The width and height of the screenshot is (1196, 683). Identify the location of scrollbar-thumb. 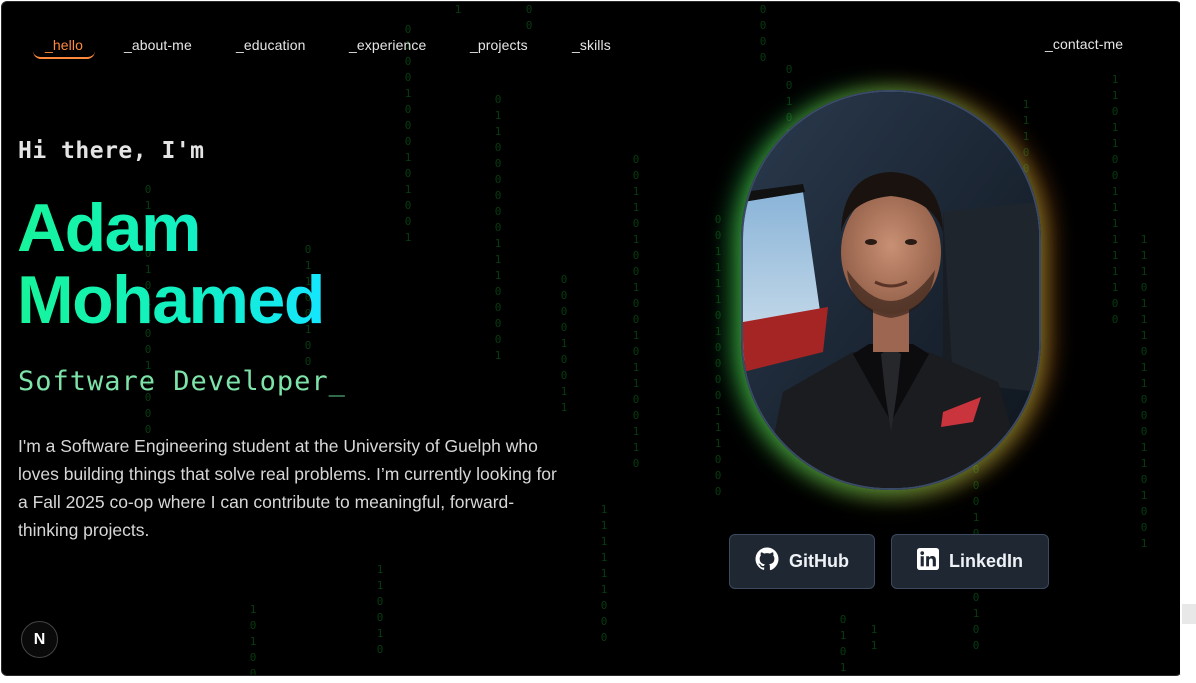
(1189, 614).